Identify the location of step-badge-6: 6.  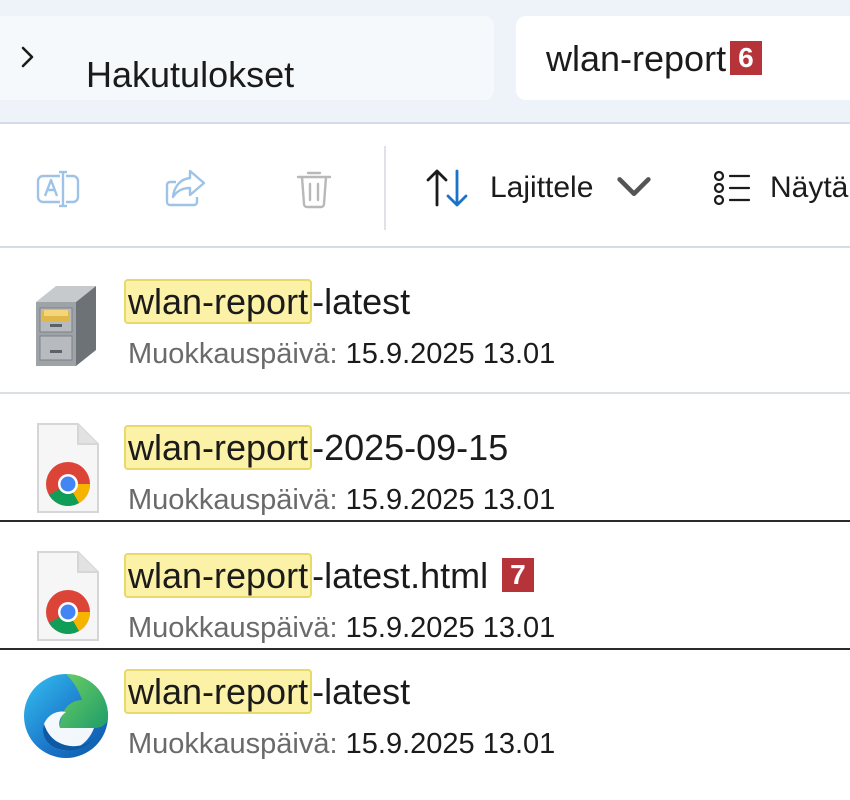
(746, 58).